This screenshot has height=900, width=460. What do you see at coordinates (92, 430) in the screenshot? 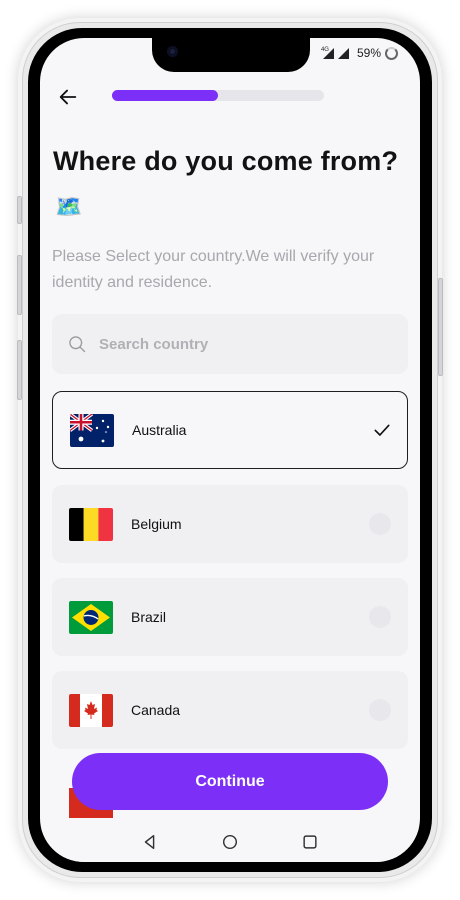
I see `australia-flag-icon` at bounding box center [92, 430].